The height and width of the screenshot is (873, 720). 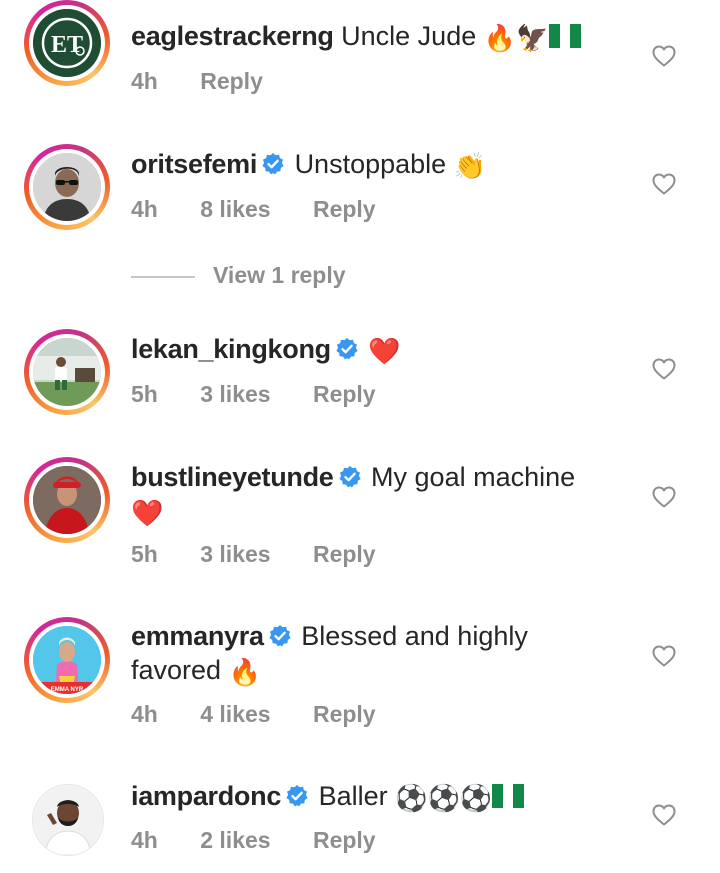 I want to click on view-replies-label: View 1 reply, so click(x=279, y=275).